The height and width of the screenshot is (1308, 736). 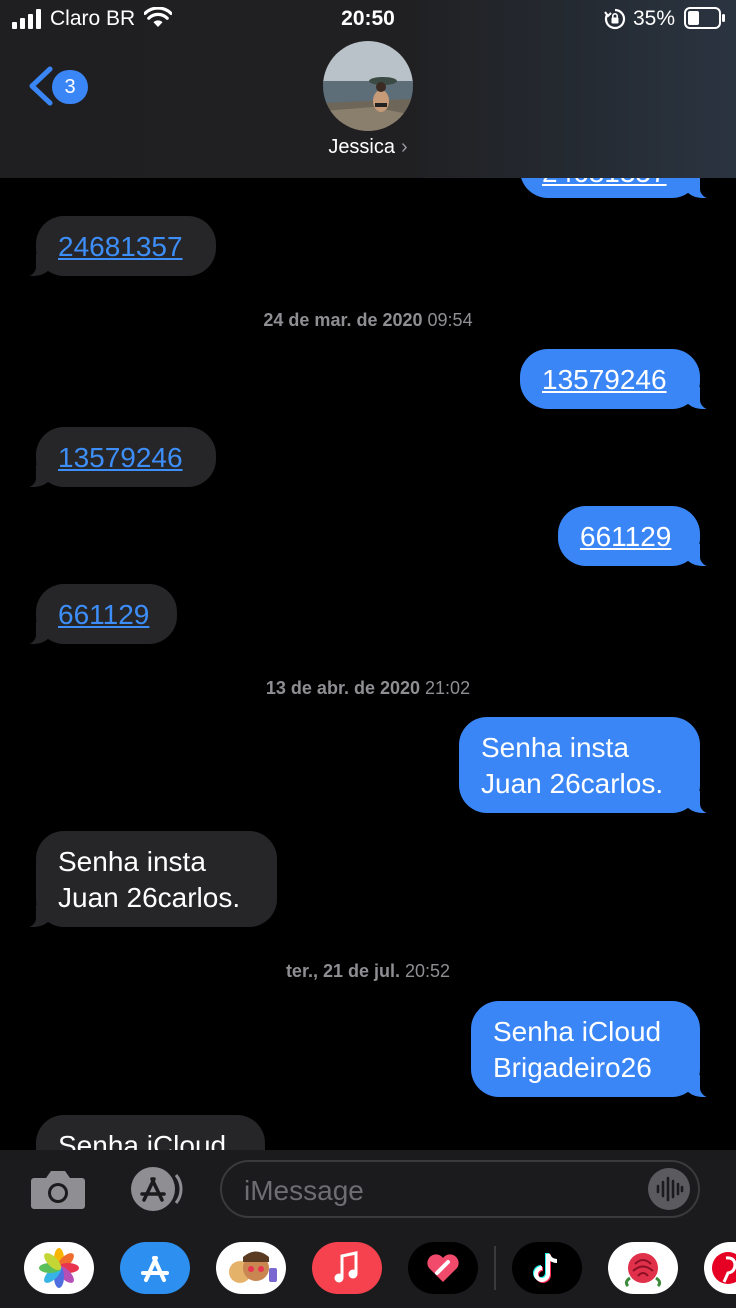 I want to click on timestamp: 24 de mar. de 2020 09:54, so click(x=368, y=320).